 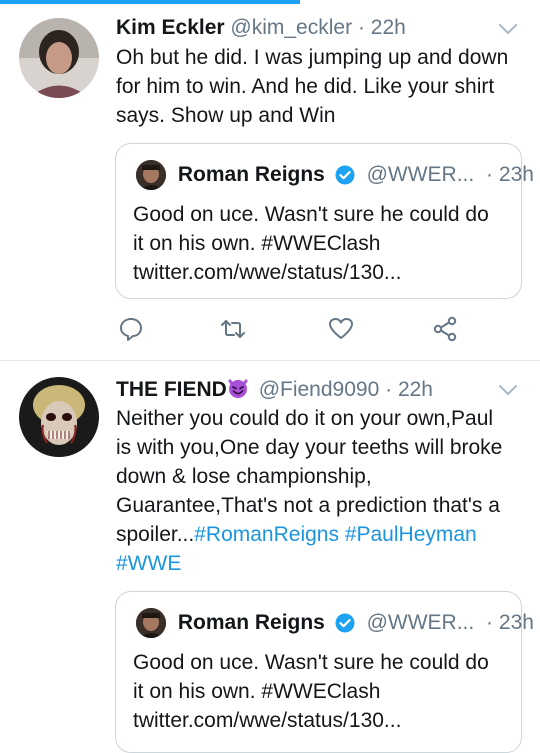 I want to click on author-name: THE FIEND, so click(x=171, y=389).